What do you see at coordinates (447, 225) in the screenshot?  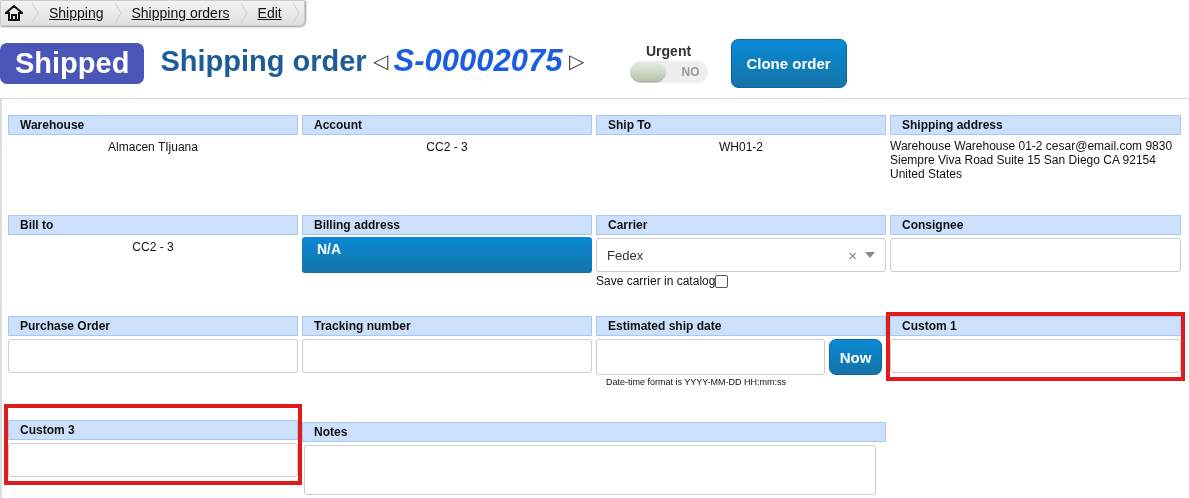 I see `field-label: Billing address` at bounding box center [447, 225].